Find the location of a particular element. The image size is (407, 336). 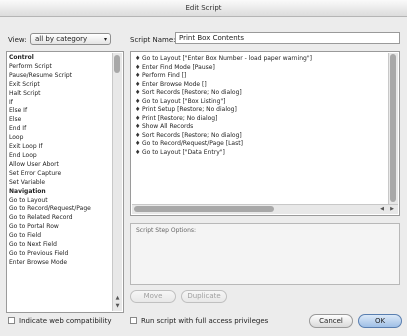

script-line-text: Go to Layout ["Data Entry"] is located at coordinates (183, 153).